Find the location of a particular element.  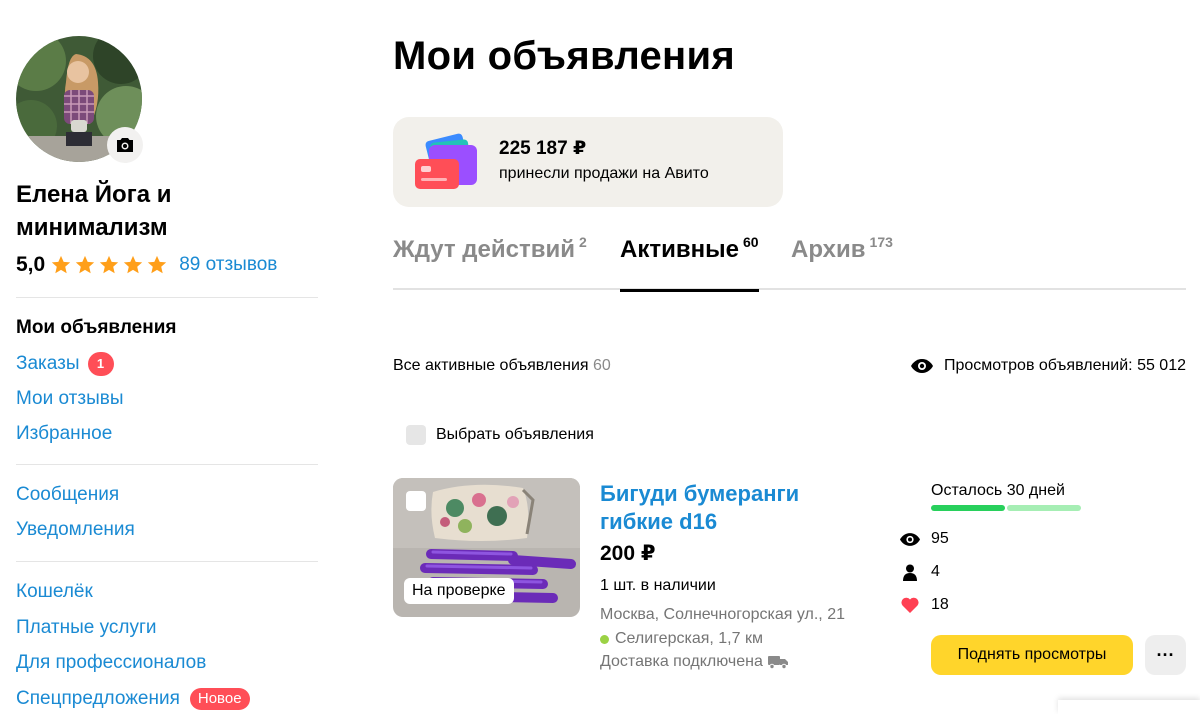

boost-views-button: Поднять просмотры is located at coordinates (1032, 655).